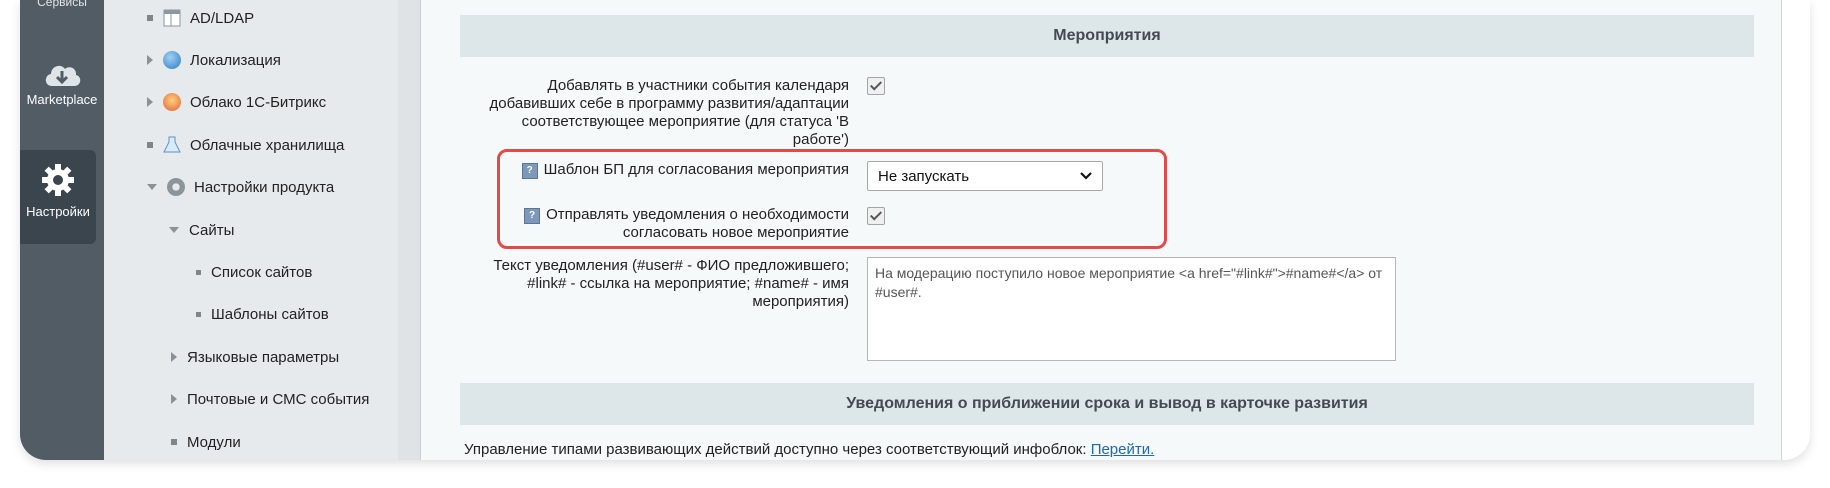 The width and height of the screenshot is (1830, 488). I want to click on tree-item-label: AD/LDAP, so click(222, 18).